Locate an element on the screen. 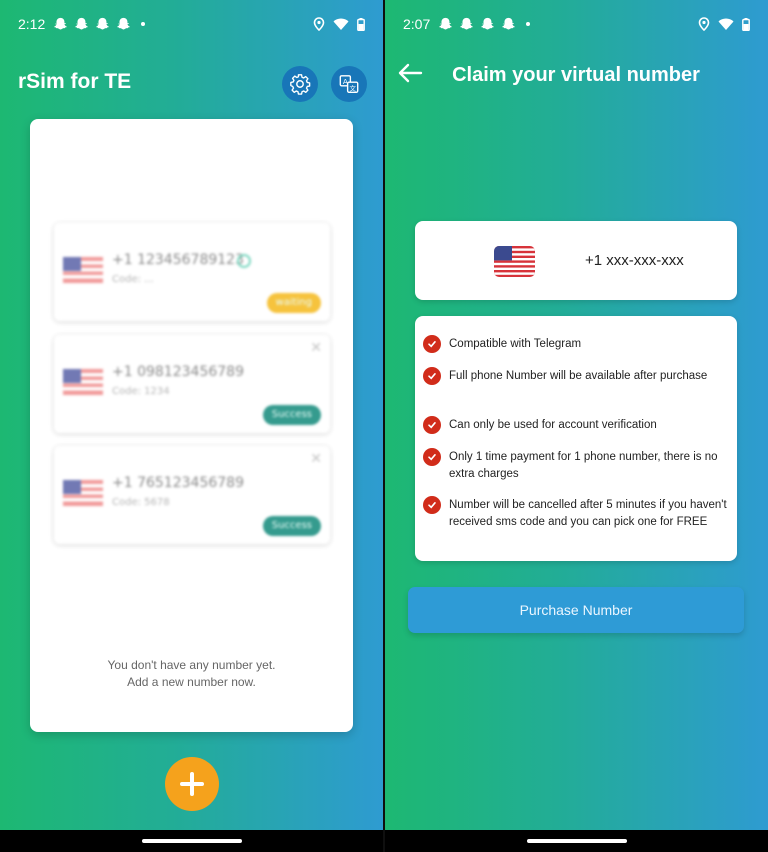 The image size is (768, 852). page-title: Claim your virtual number is located at coordinates (576, 75).